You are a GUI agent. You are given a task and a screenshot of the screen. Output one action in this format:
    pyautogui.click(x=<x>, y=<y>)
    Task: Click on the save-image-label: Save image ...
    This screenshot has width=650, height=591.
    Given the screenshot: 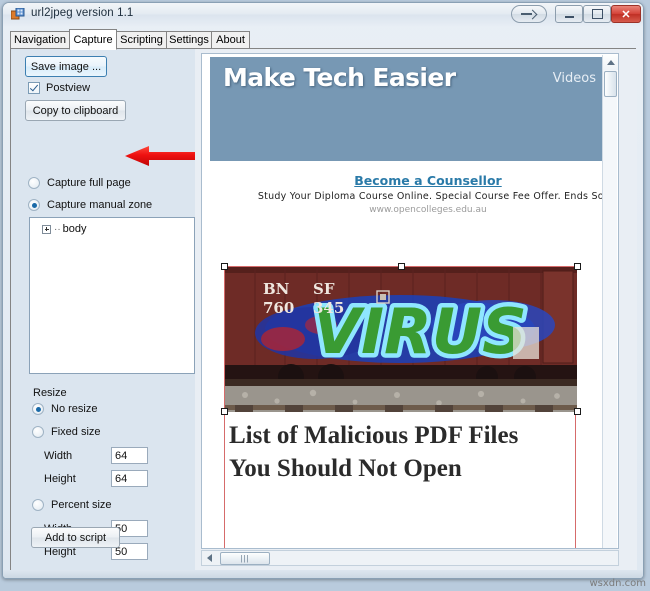 What is the action you would take?
    pyautogui.click(x=66, y=66)
    